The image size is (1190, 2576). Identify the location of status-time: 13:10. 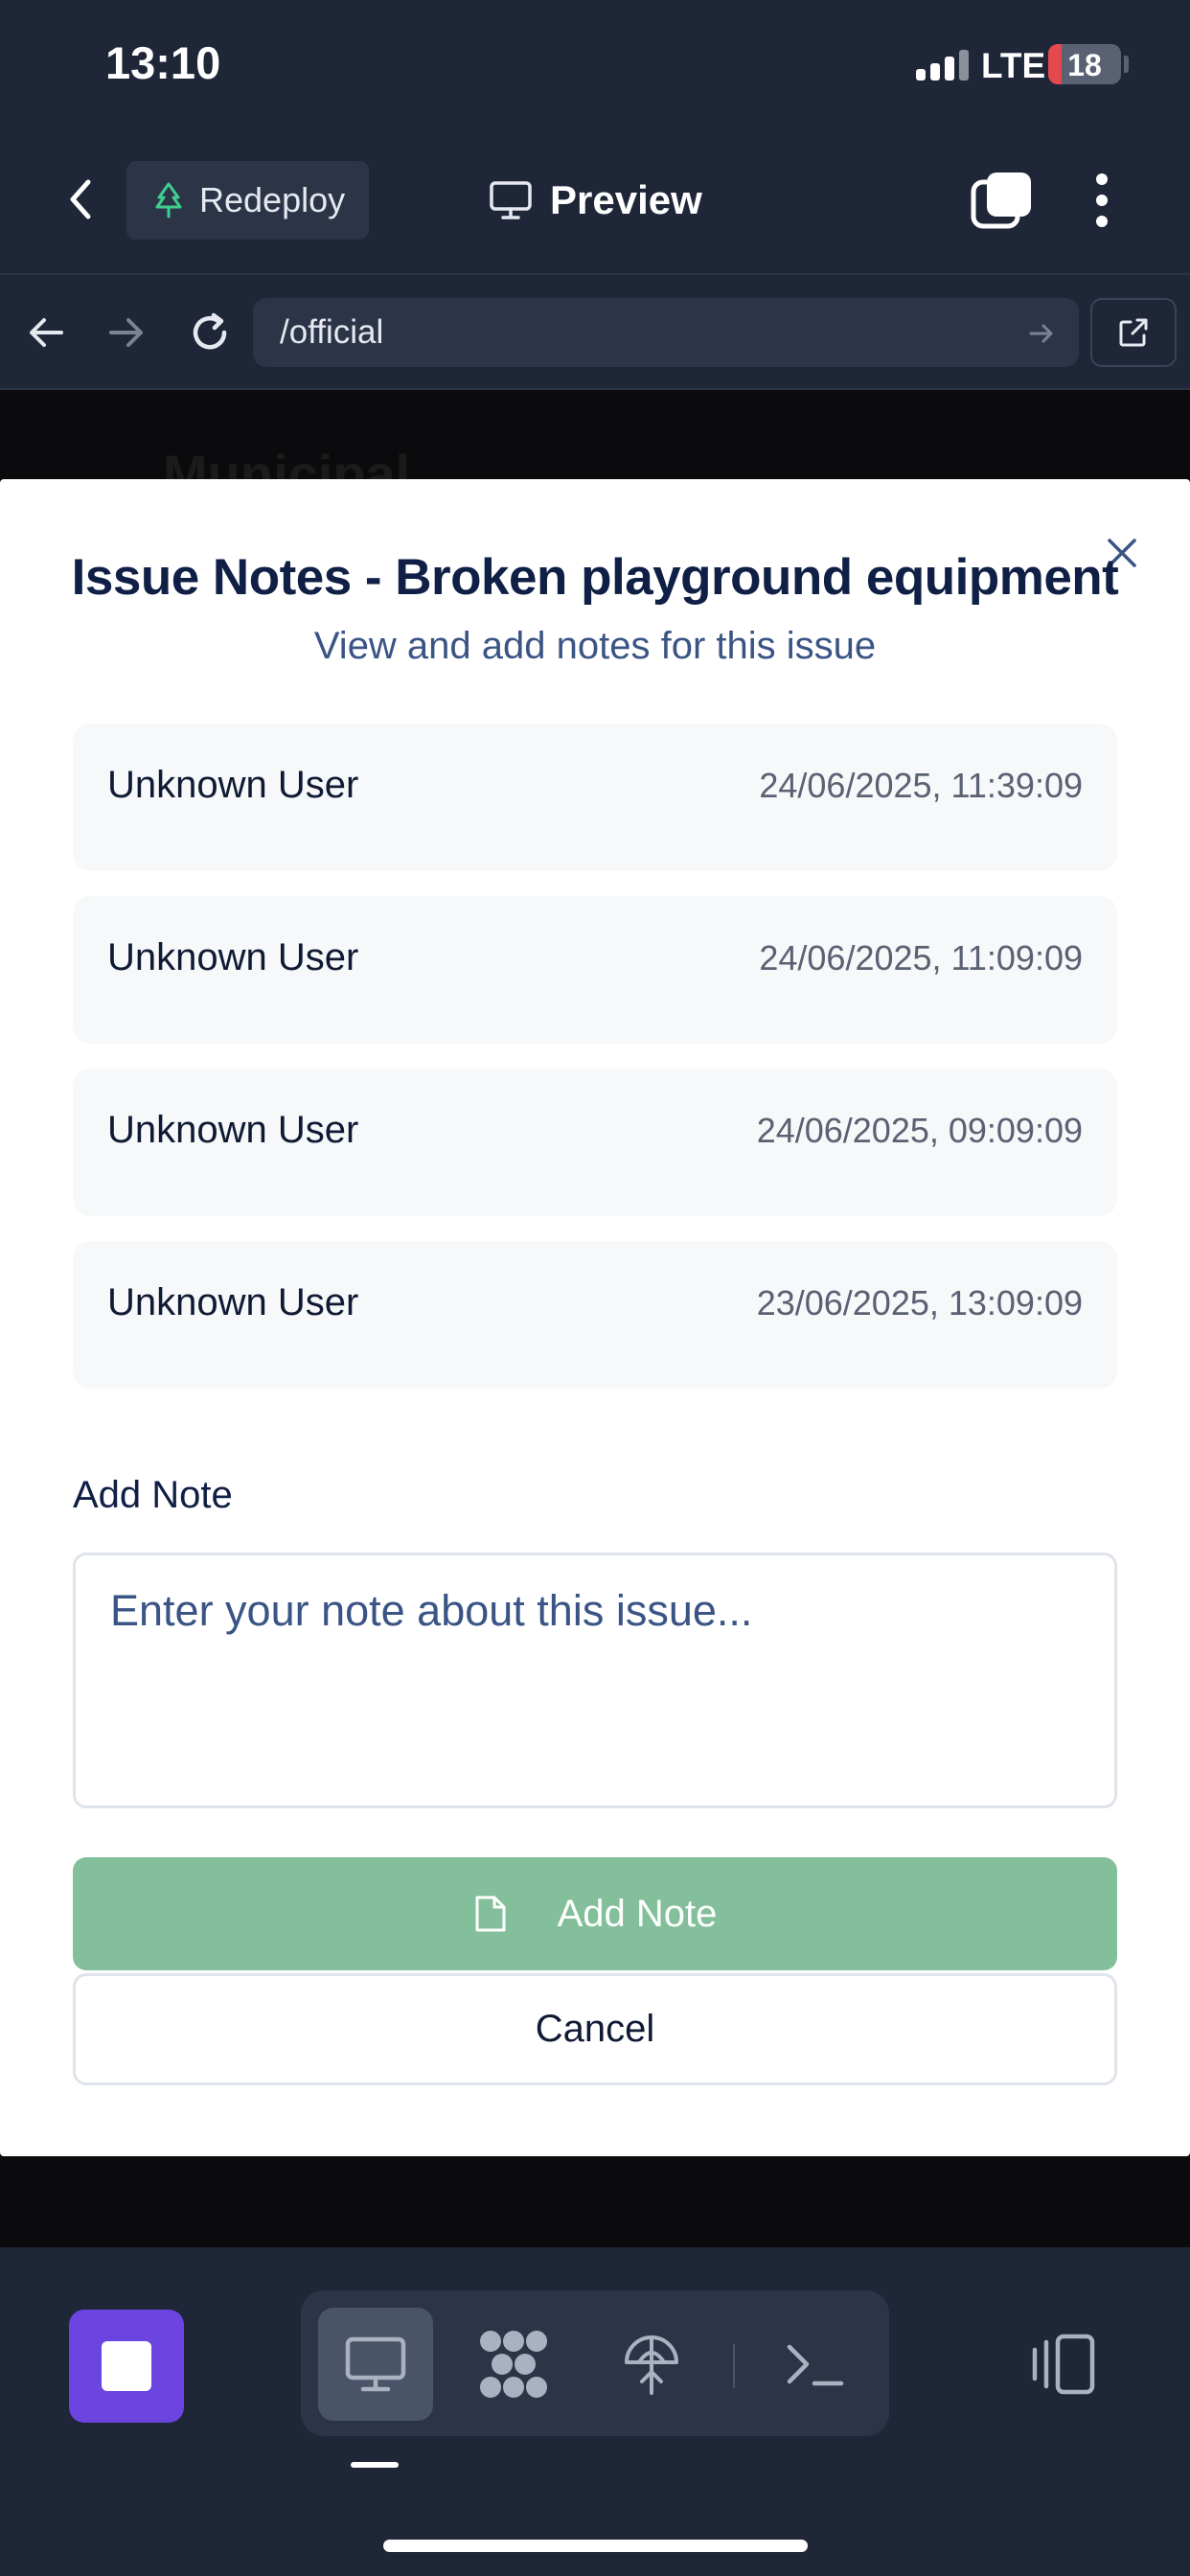
(163, 63).